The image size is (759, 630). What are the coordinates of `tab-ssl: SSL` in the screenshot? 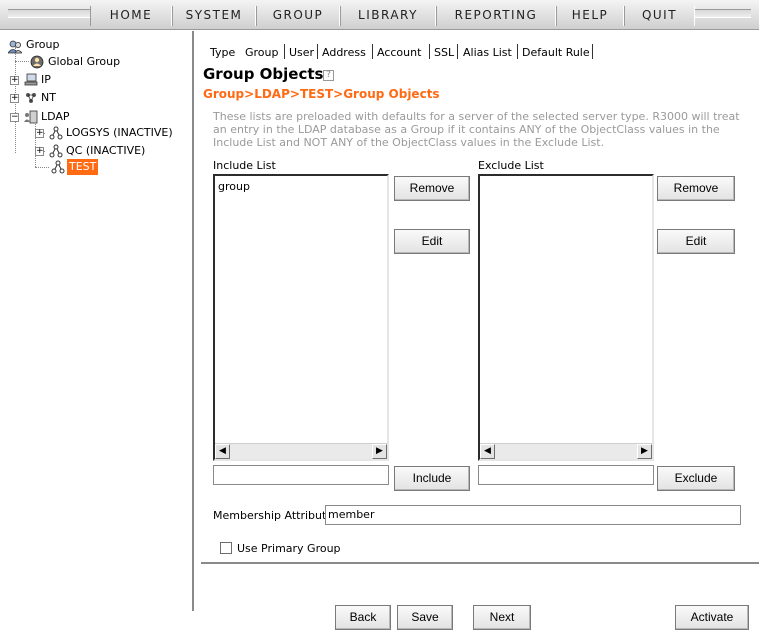 It's located at (444, 52).